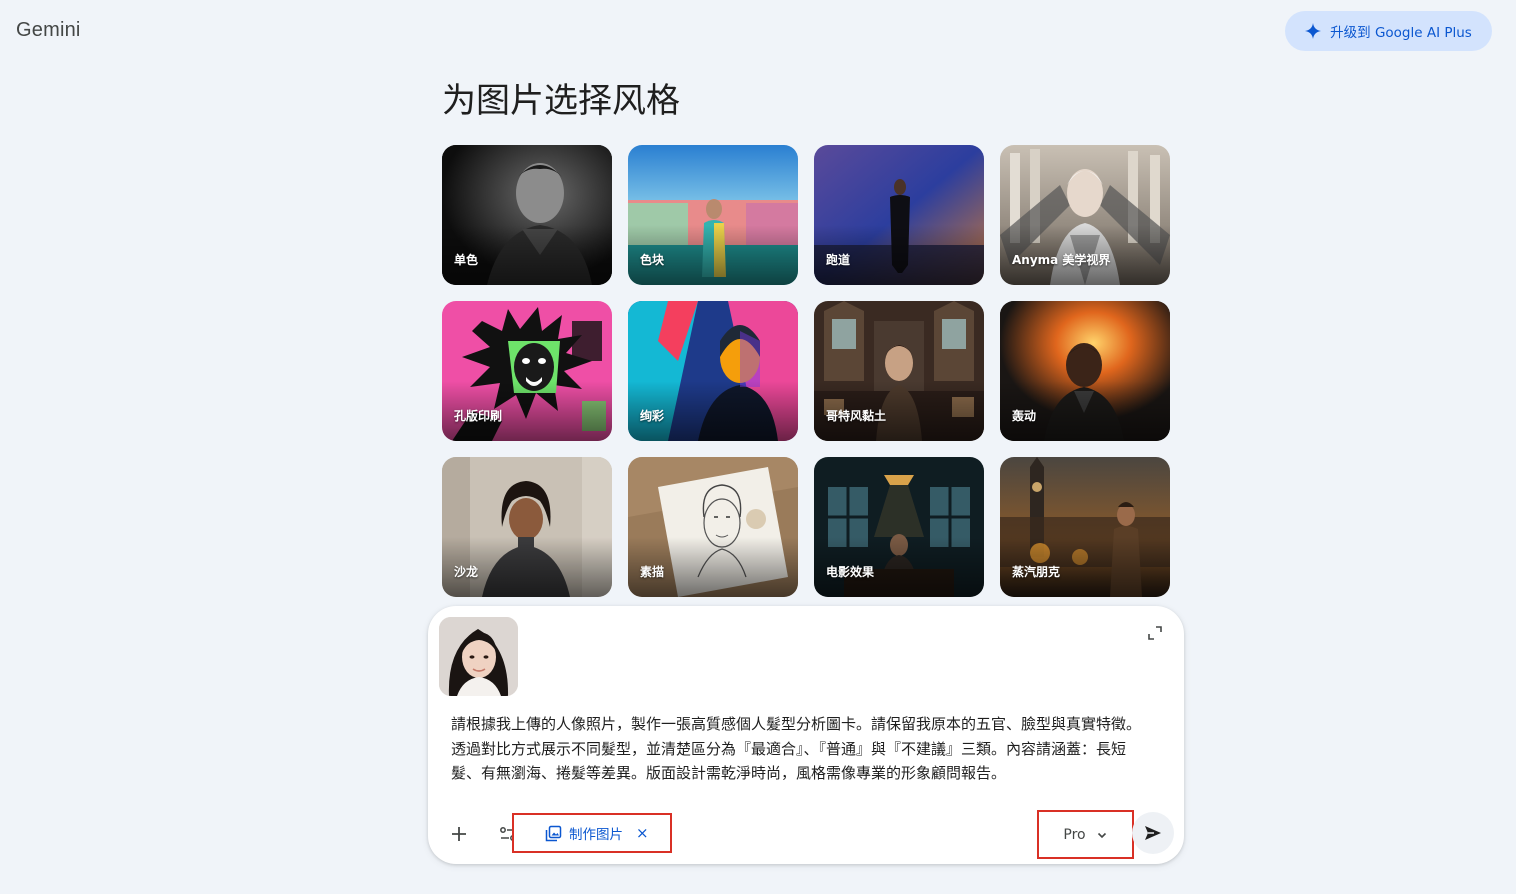  Describe the element at coordinates (1024, 416) in the screenshot. I see `style-label: 轰动` at that location.